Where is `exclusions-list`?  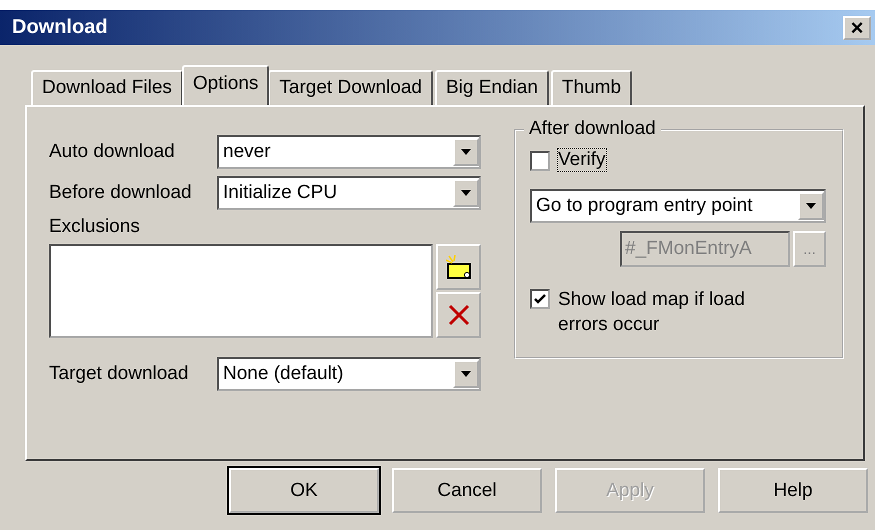
exclusions-list is located at coordinates (241, 291).